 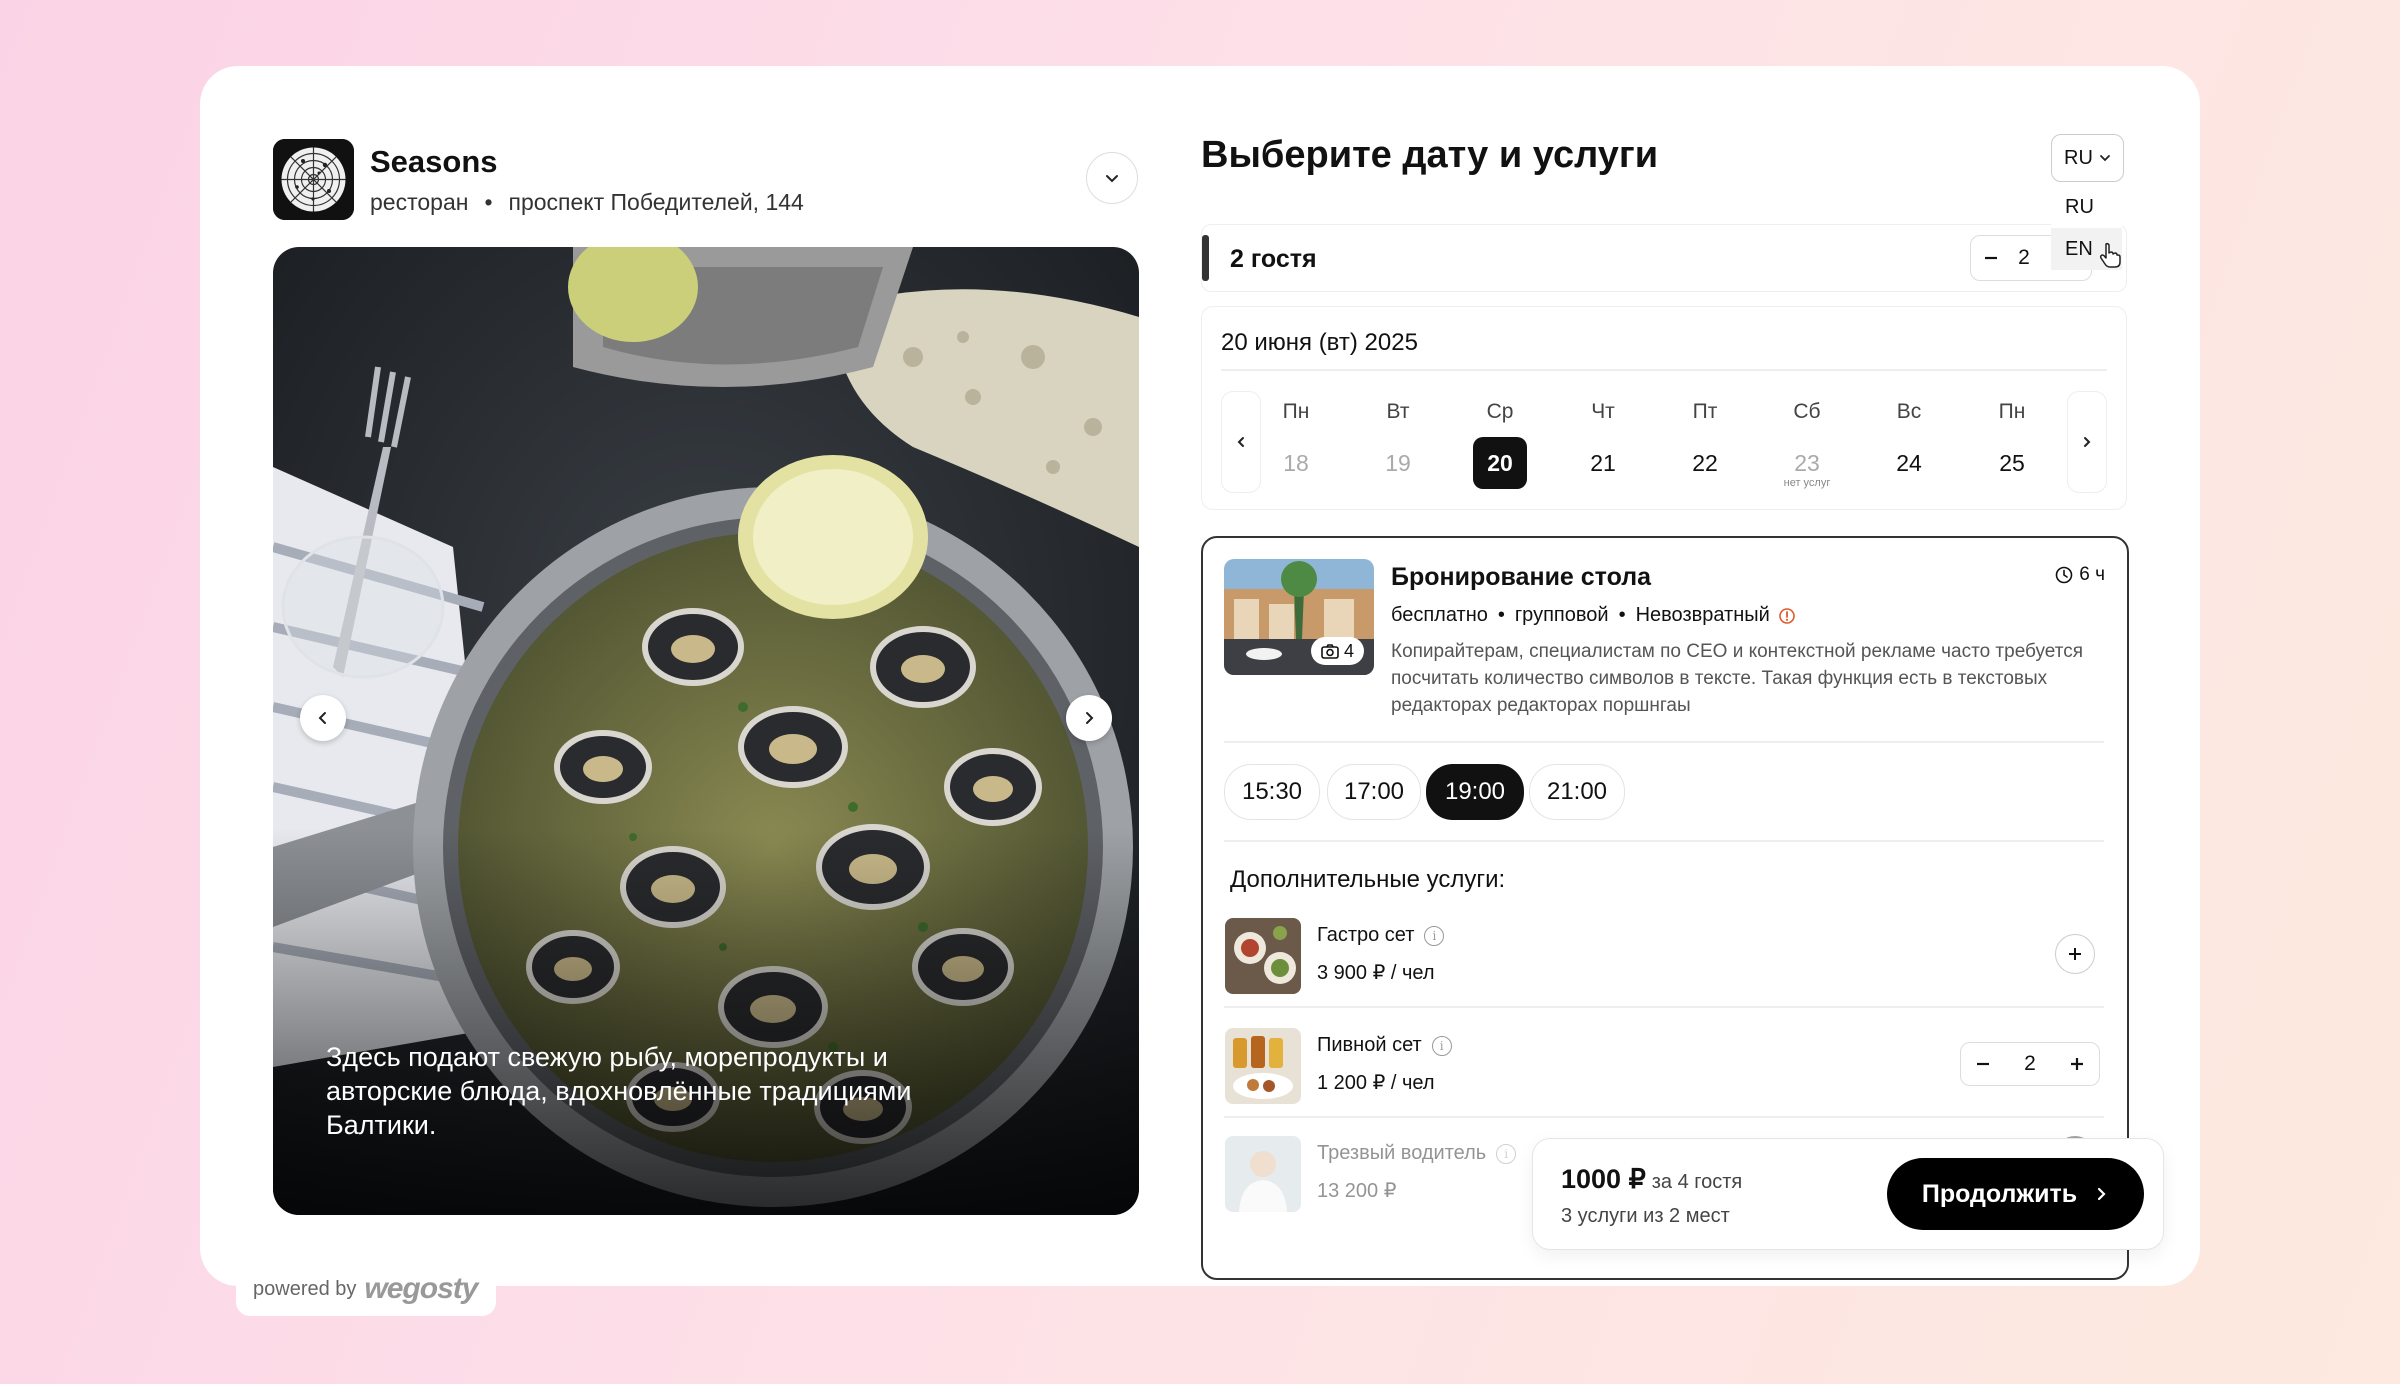 I want to click on hero-next-button, so click(x=1089, y=718).